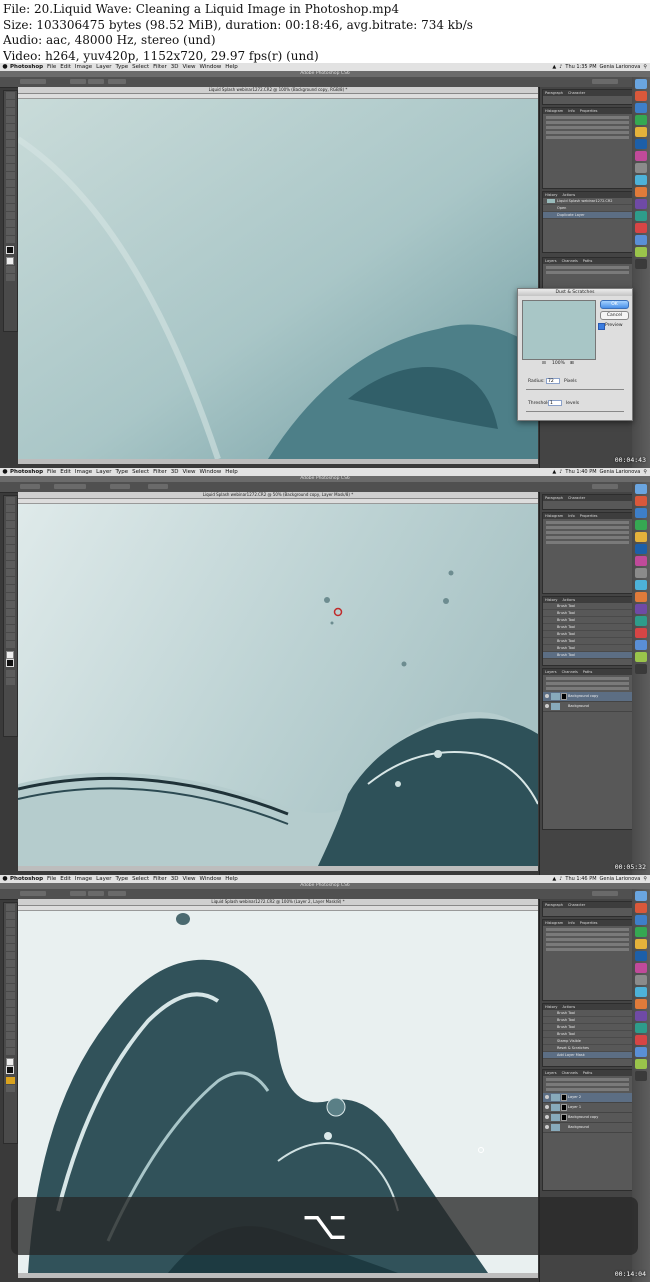 The image size is (650, 1282). Describe the element at coordinates (5, 879) in the screenshot. I see `apple-icon: ●` at that location.